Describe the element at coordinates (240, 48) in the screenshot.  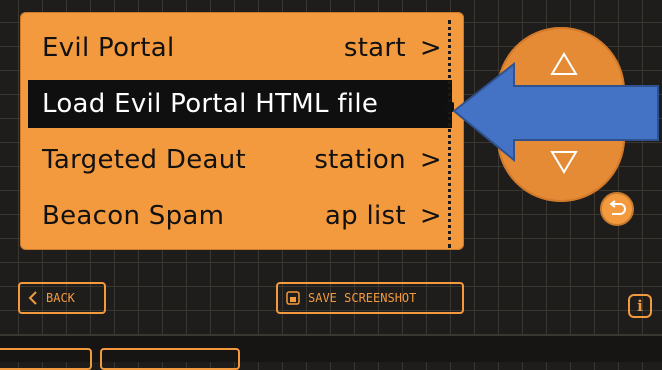
I see `menu-item-evil-portal: Evil Portal start >` at that location.